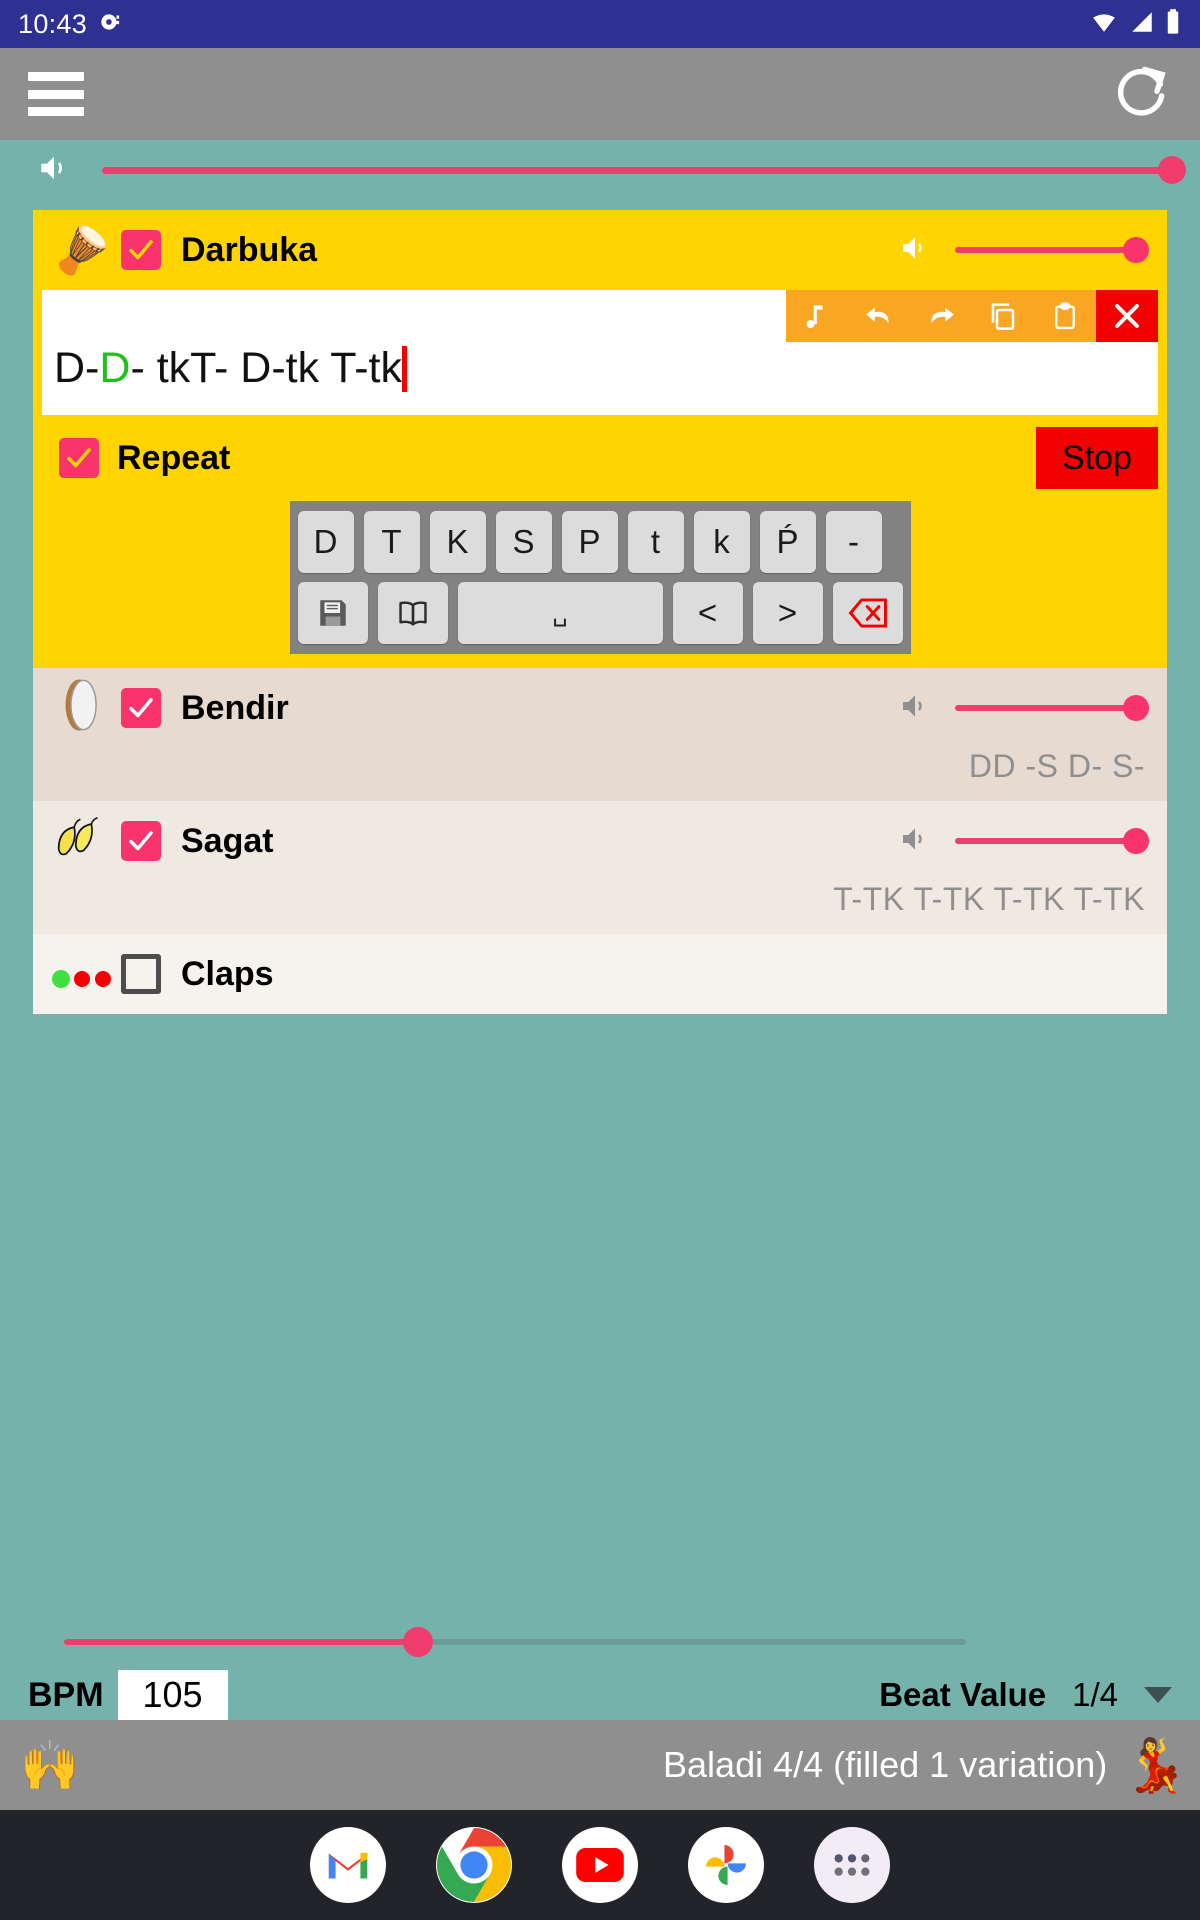  I want to click on instrument-volume-sagat, so click(1023, 841).